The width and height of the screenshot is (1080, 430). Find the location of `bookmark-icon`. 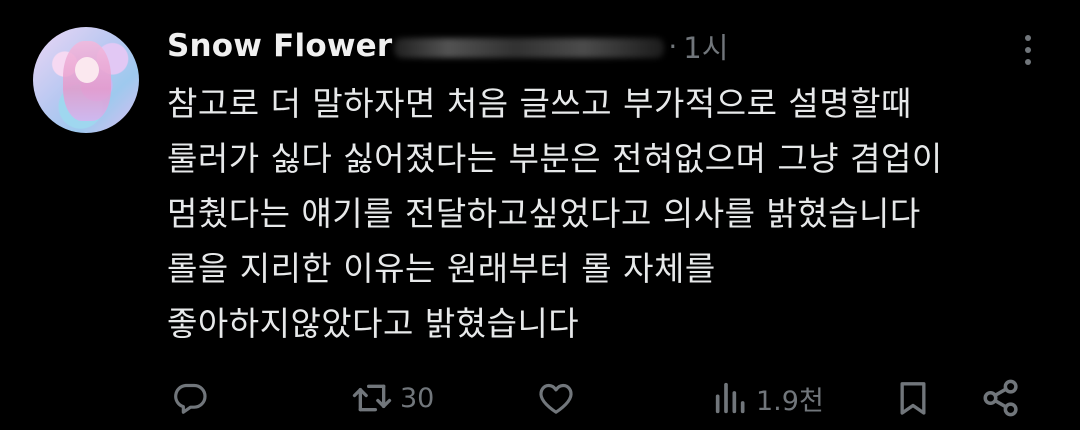

bookmark-icon is located at coordinates (913, 398).